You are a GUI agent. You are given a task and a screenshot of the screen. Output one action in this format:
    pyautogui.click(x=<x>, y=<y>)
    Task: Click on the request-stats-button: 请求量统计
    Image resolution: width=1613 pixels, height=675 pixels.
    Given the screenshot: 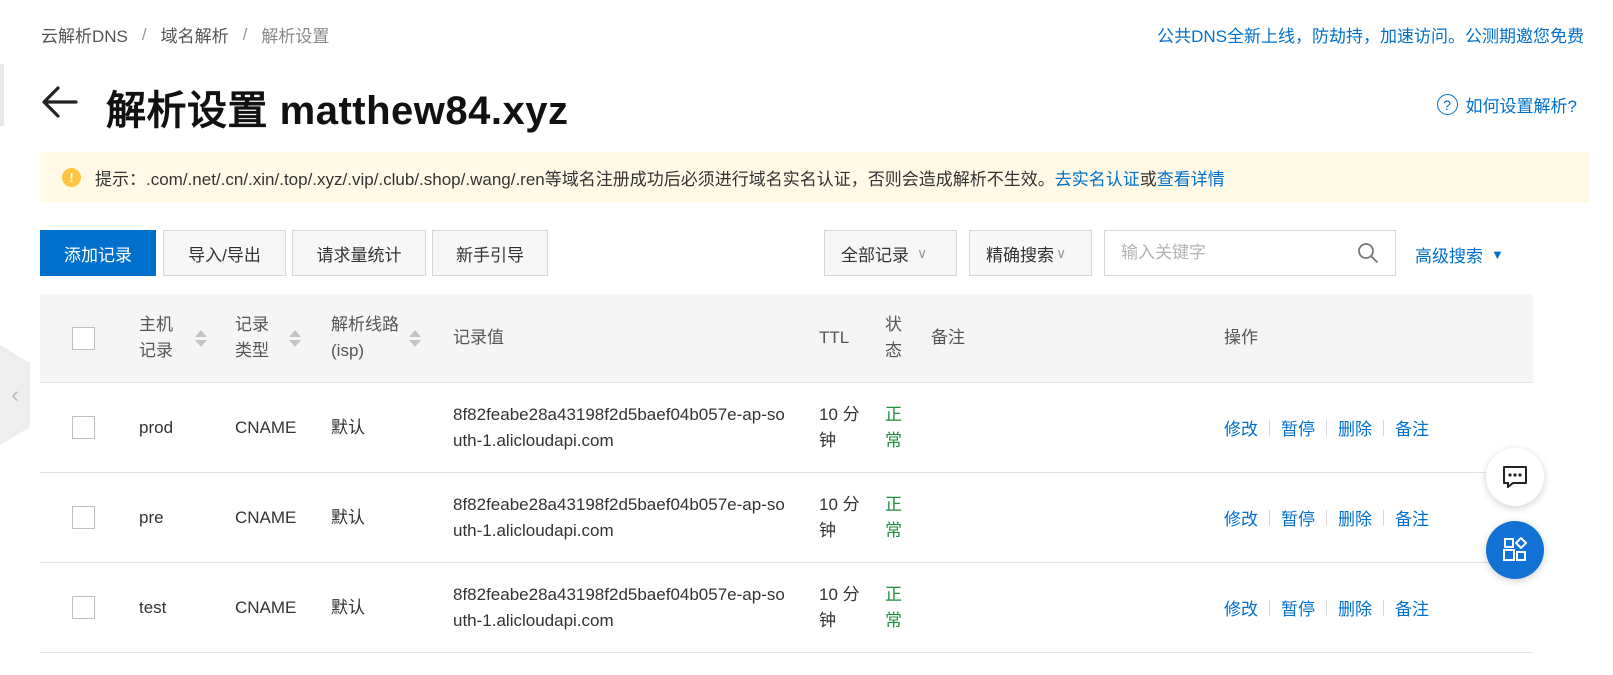 What is the action you would take?
    pyautogui.click(x=359, y=253)
    